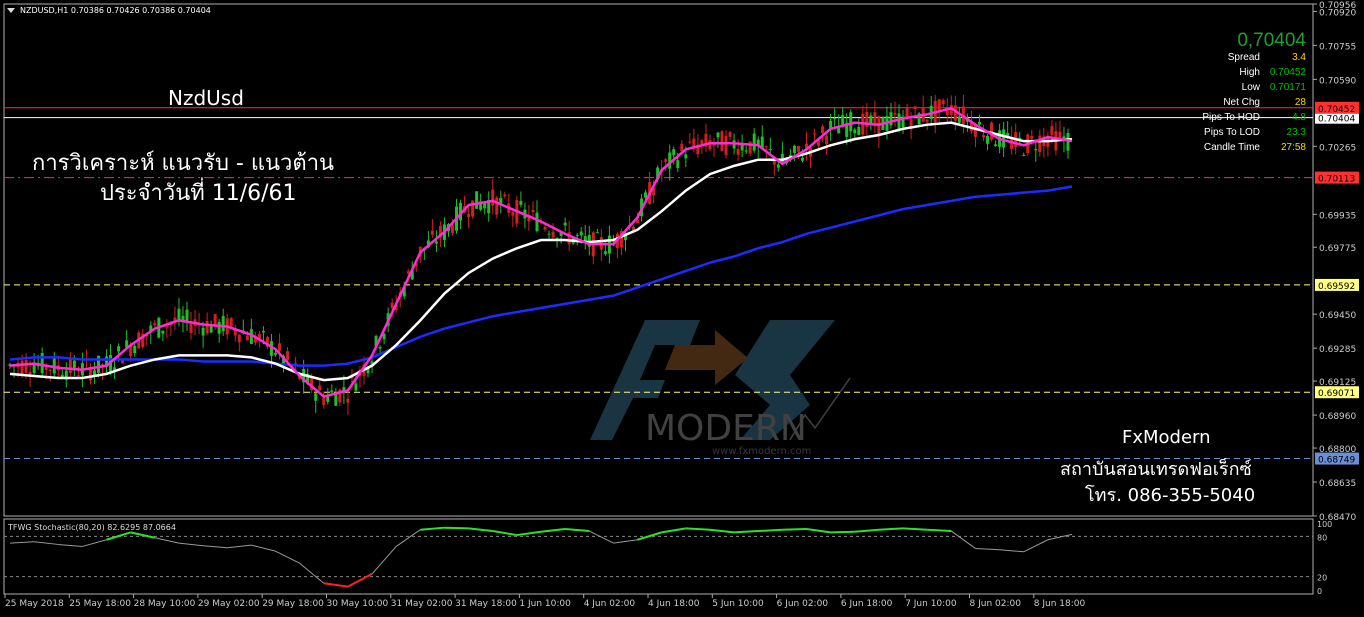 The width and height of the screenshot is (1364, 617). What do you see at coordinates (1060, 604) in the screenshot?
I see `x-tick-label-16: 8 Jun 18:00` at bounding box center [1060, 604].